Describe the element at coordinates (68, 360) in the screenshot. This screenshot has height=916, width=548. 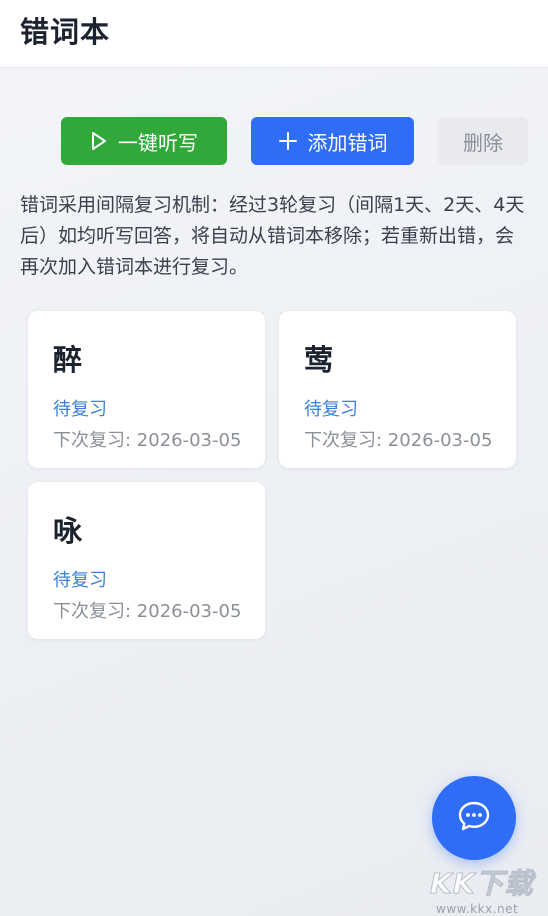
I see `card-word: 醉` at that location.